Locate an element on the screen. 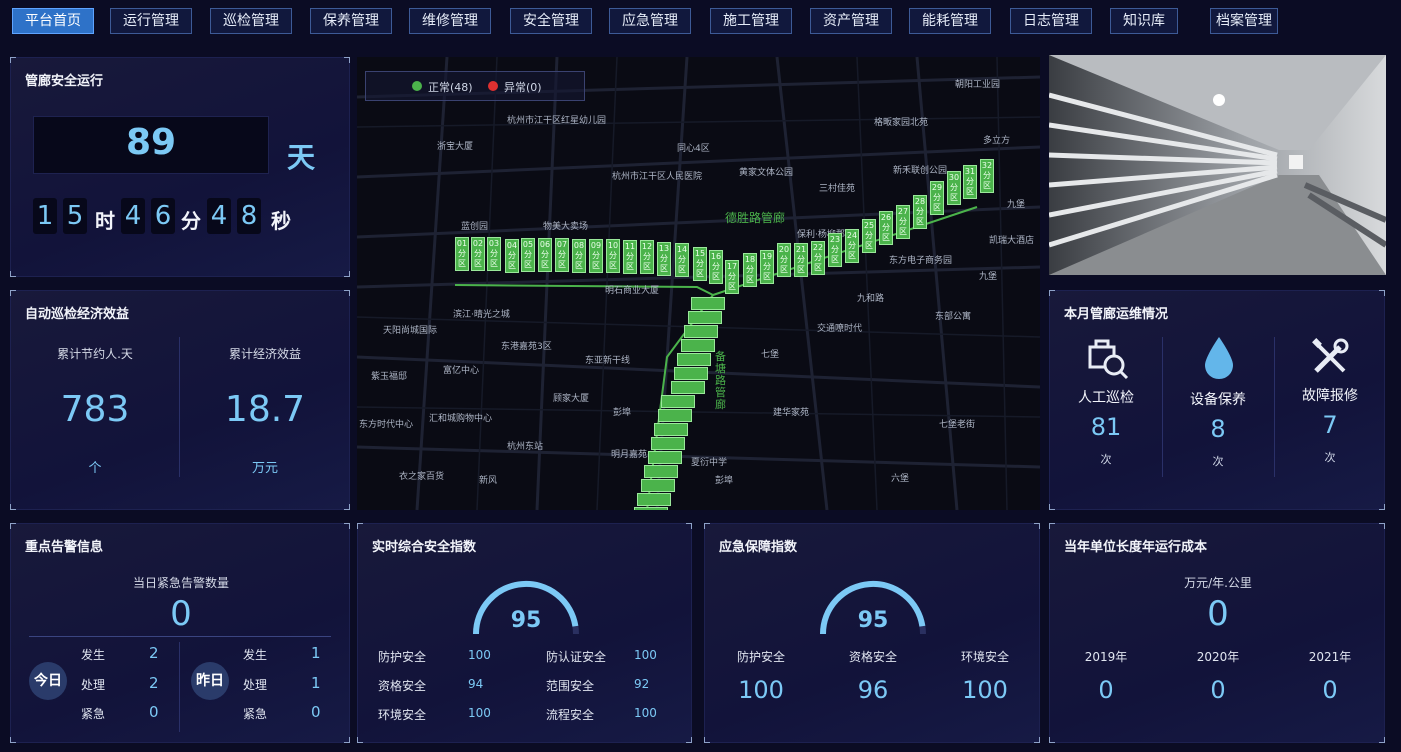 The height and width of the screenshot is (752, 1401). minutes-digit-1: 4 is located at coordinates (133, 216).